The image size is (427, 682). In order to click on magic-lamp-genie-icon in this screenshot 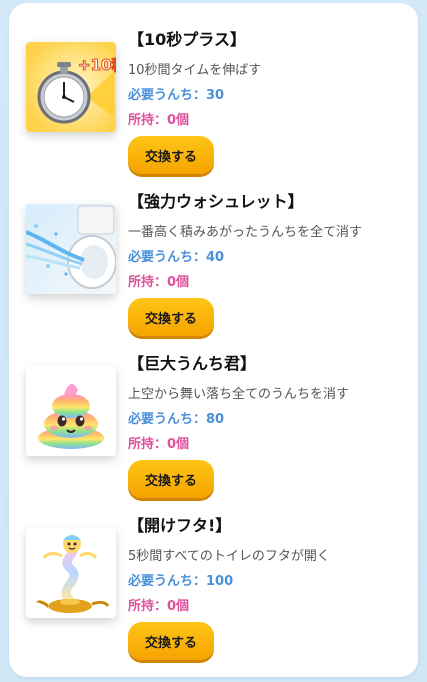, I will do `click(71, 573)`.